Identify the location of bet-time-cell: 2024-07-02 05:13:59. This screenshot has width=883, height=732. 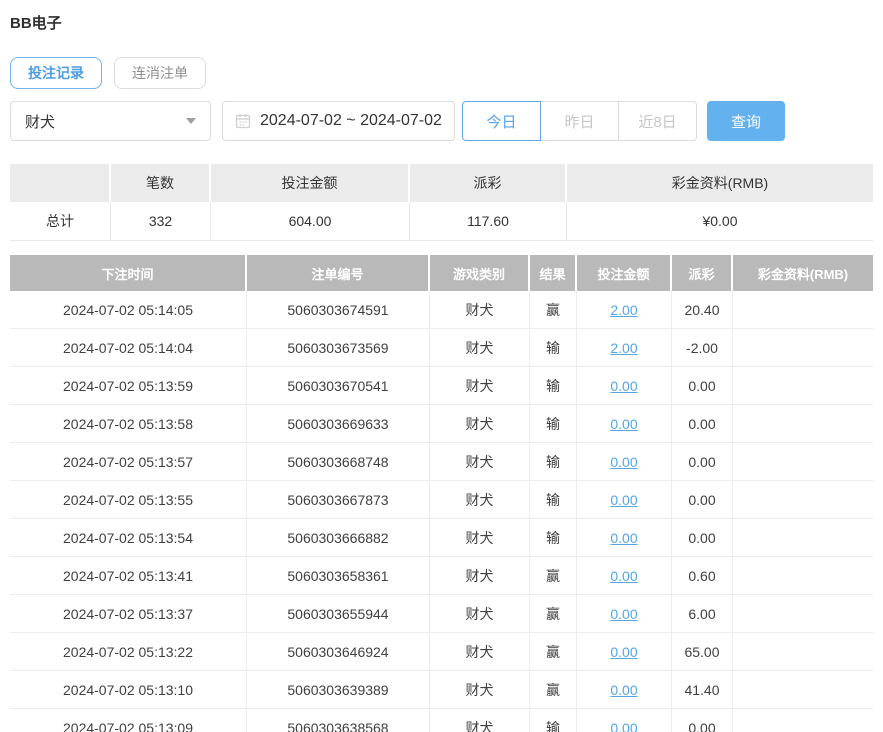
(128, 385).